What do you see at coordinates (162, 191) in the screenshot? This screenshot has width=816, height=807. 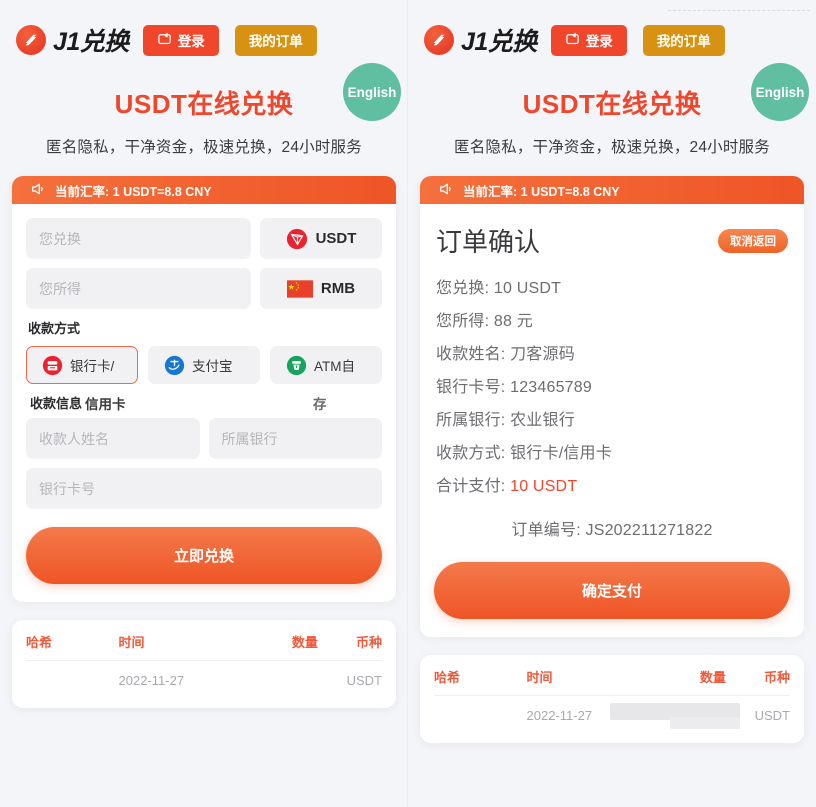 I see `rate-value: 1 USDT=8.8 CNY` at bounding box center [162, 191].